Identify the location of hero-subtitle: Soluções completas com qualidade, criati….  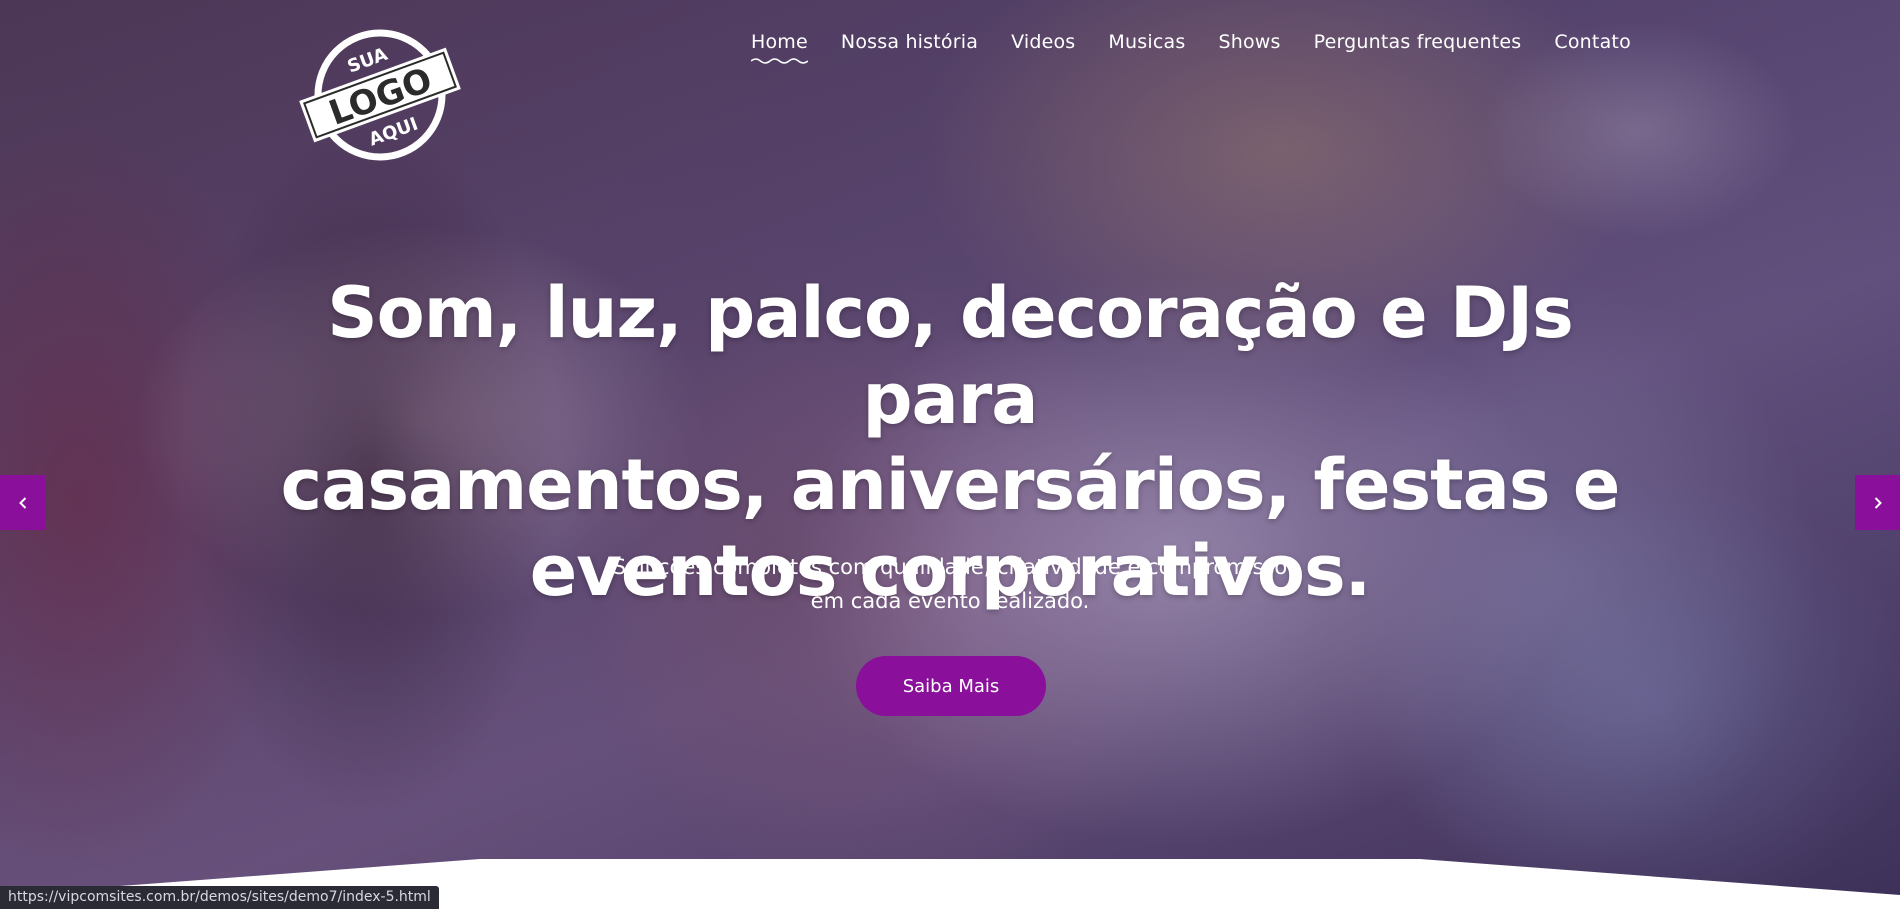
(950, 584).